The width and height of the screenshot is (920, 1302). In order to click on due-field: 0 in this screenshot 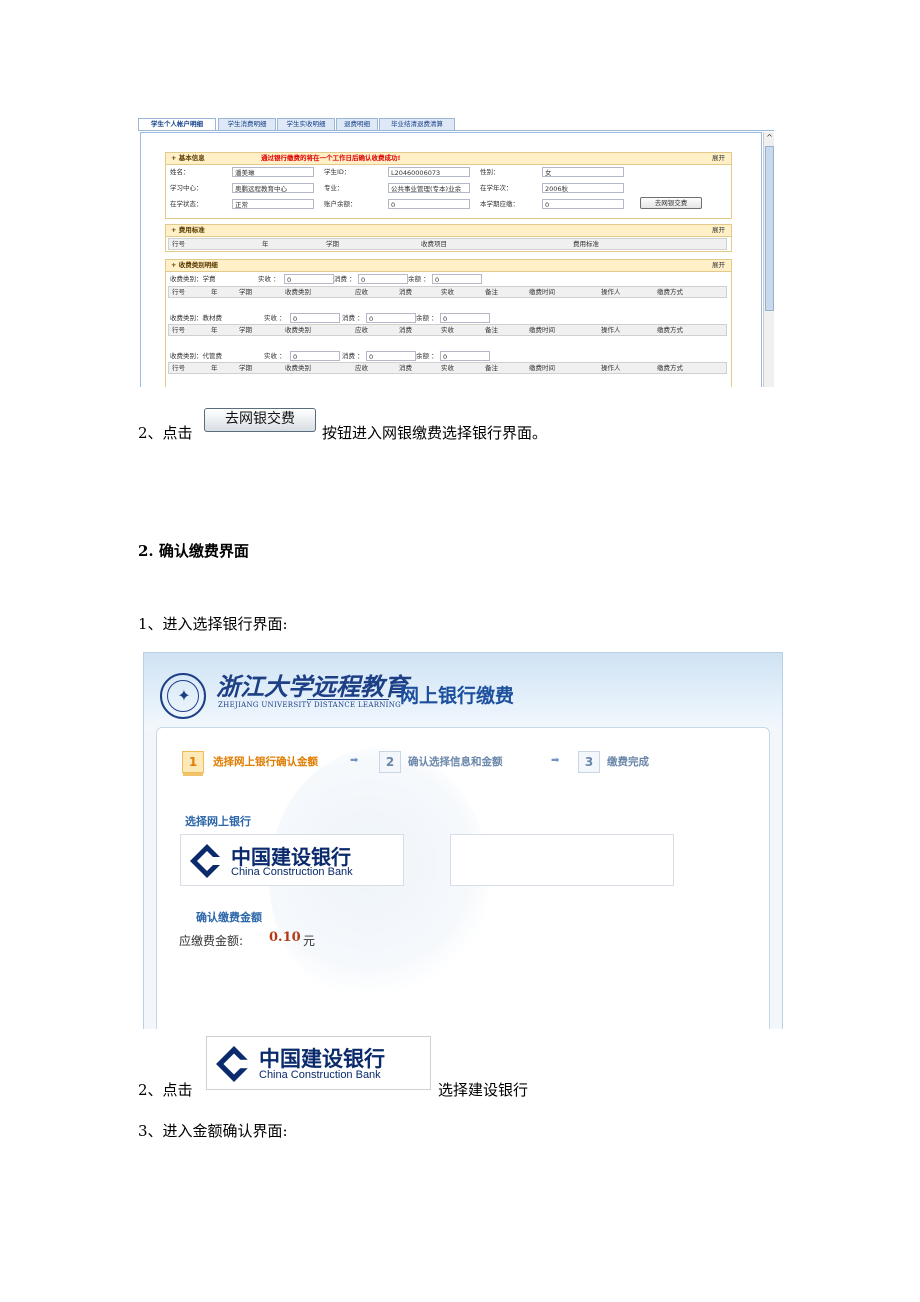, I will do `click(583, 204)`.